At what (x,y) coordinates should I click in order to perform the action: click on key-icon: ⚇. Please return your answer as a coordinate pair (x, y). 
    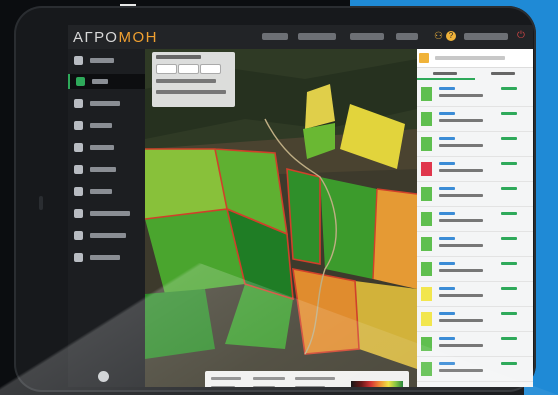
    Looking at the image, I should click on (438, 36).